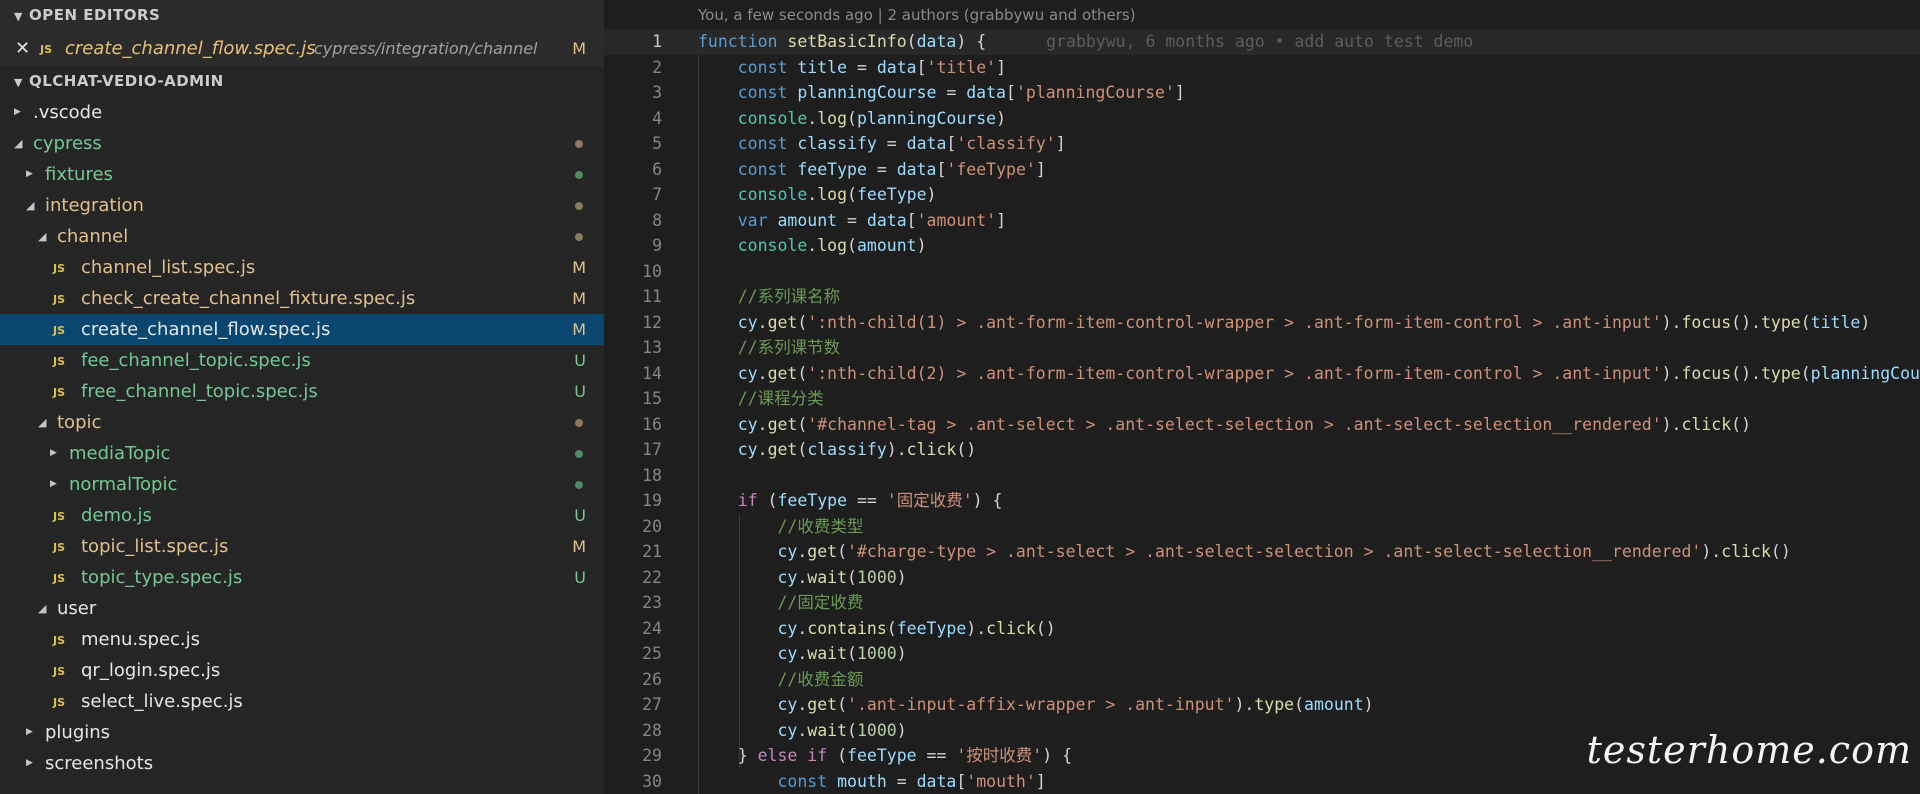 Image resolution: width=1920 pixels, height=794 pixels. I want to click on tree-folder-topic: ◢ topic, so click(302, 422).